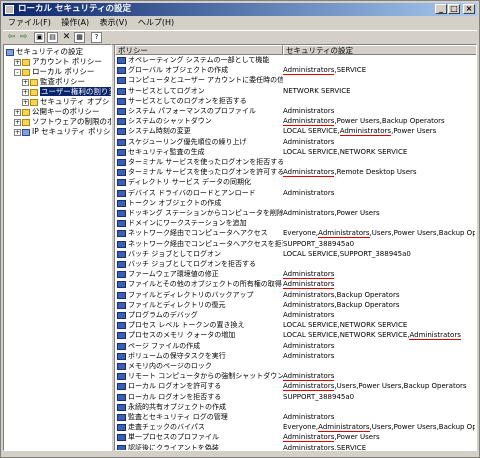 The height and width of the screenshot is (458, 480). What do you see at coordinates (96, 37) in the screenshot?
I see `help-icon: ?` at bounding box center [96, 37].